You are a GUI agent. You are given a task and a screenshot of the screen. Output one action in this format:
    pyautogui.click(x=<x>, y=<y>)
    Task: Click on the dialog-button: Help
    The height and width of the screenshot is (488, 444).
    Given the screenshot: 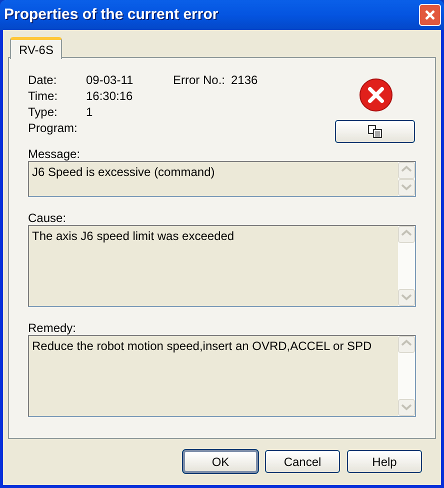 What is the action you would take?
    pyautogui.click(x=384, y=461)
    